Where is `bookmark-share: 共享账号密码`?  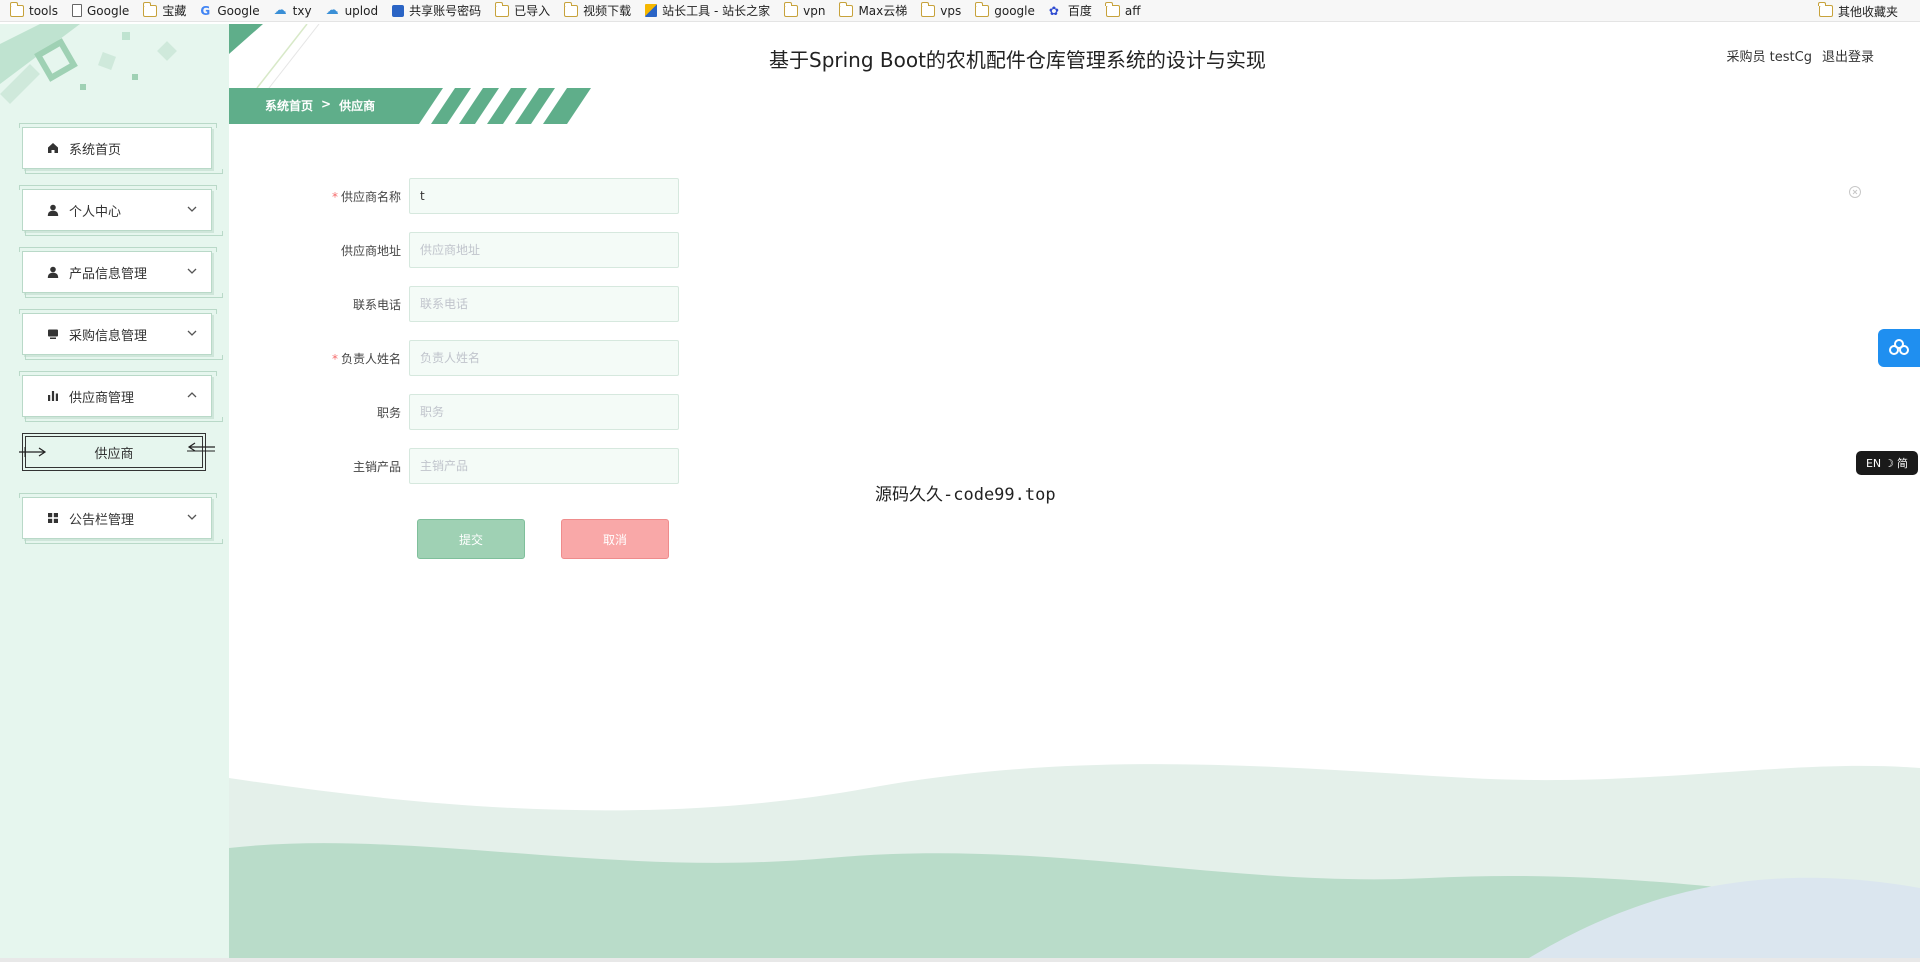 bookmark-share: 共享账号密码 is located at coordinates (436, 10).